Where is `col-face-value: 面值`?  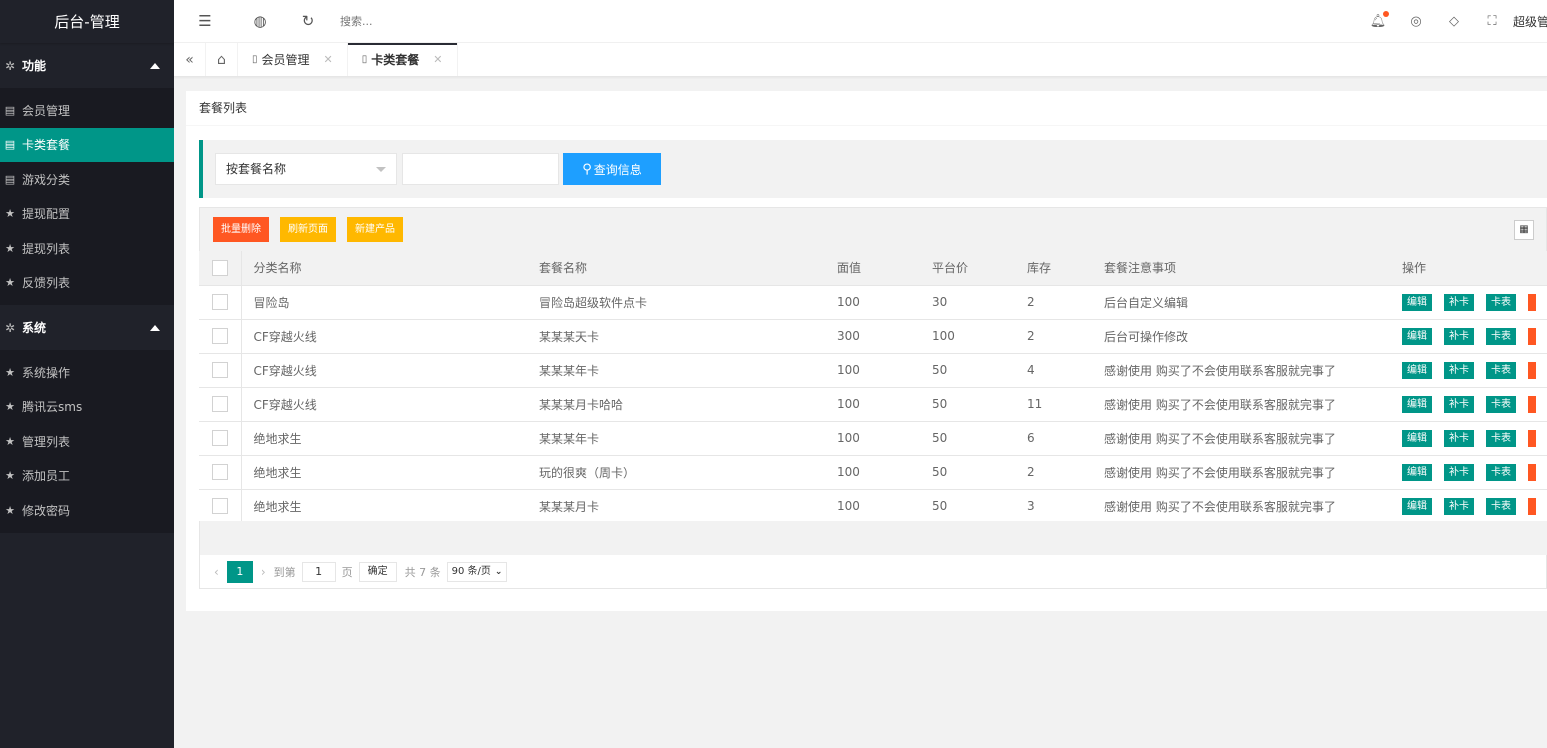
col-face-value: 面值 is located at coordinates (884, 268).